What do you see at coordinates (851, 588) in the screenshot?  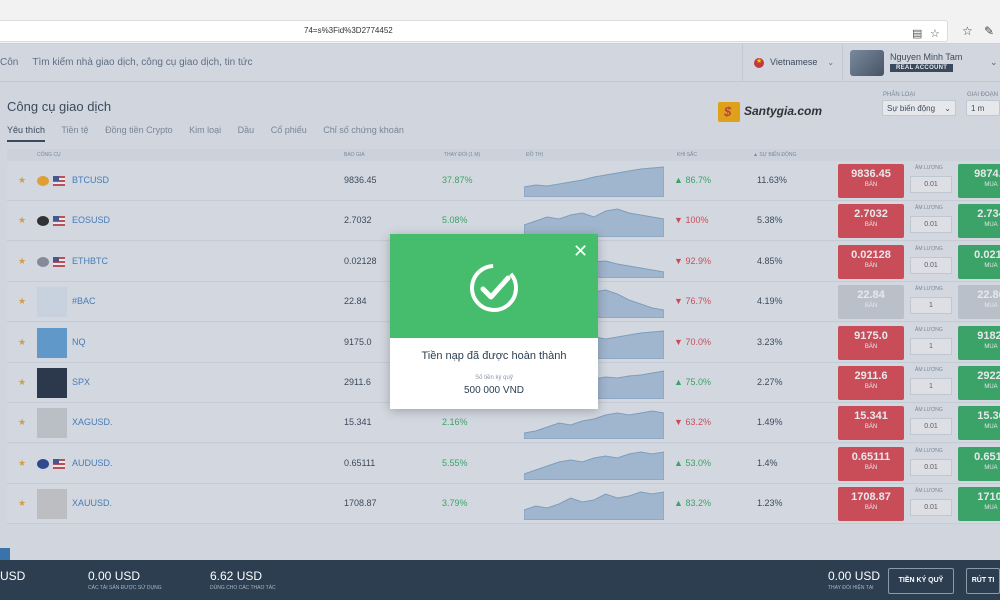 I see `pnl-label: THAY ĐỔI HIỆN TẠI` at bounding box center [851, 588].